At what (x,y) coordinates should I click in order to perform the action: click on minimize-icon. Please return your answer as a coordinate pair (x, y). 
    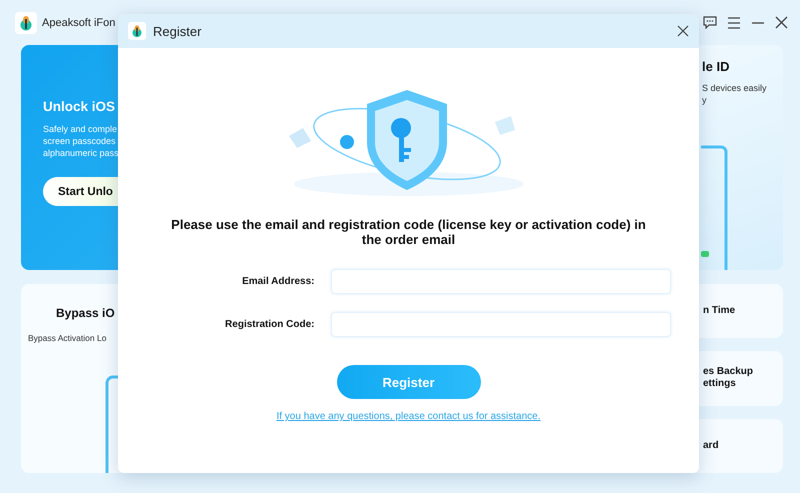
    Looking at the image, I should click on (758, 23).